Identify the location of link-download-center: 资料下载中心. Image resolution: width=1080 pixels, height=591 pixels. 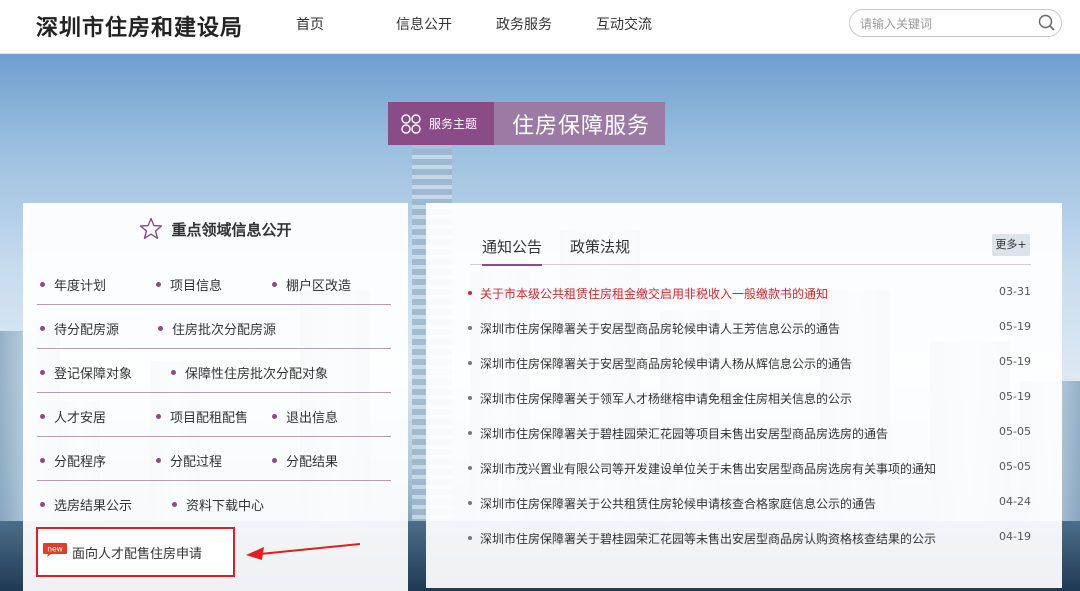
(218, 504).